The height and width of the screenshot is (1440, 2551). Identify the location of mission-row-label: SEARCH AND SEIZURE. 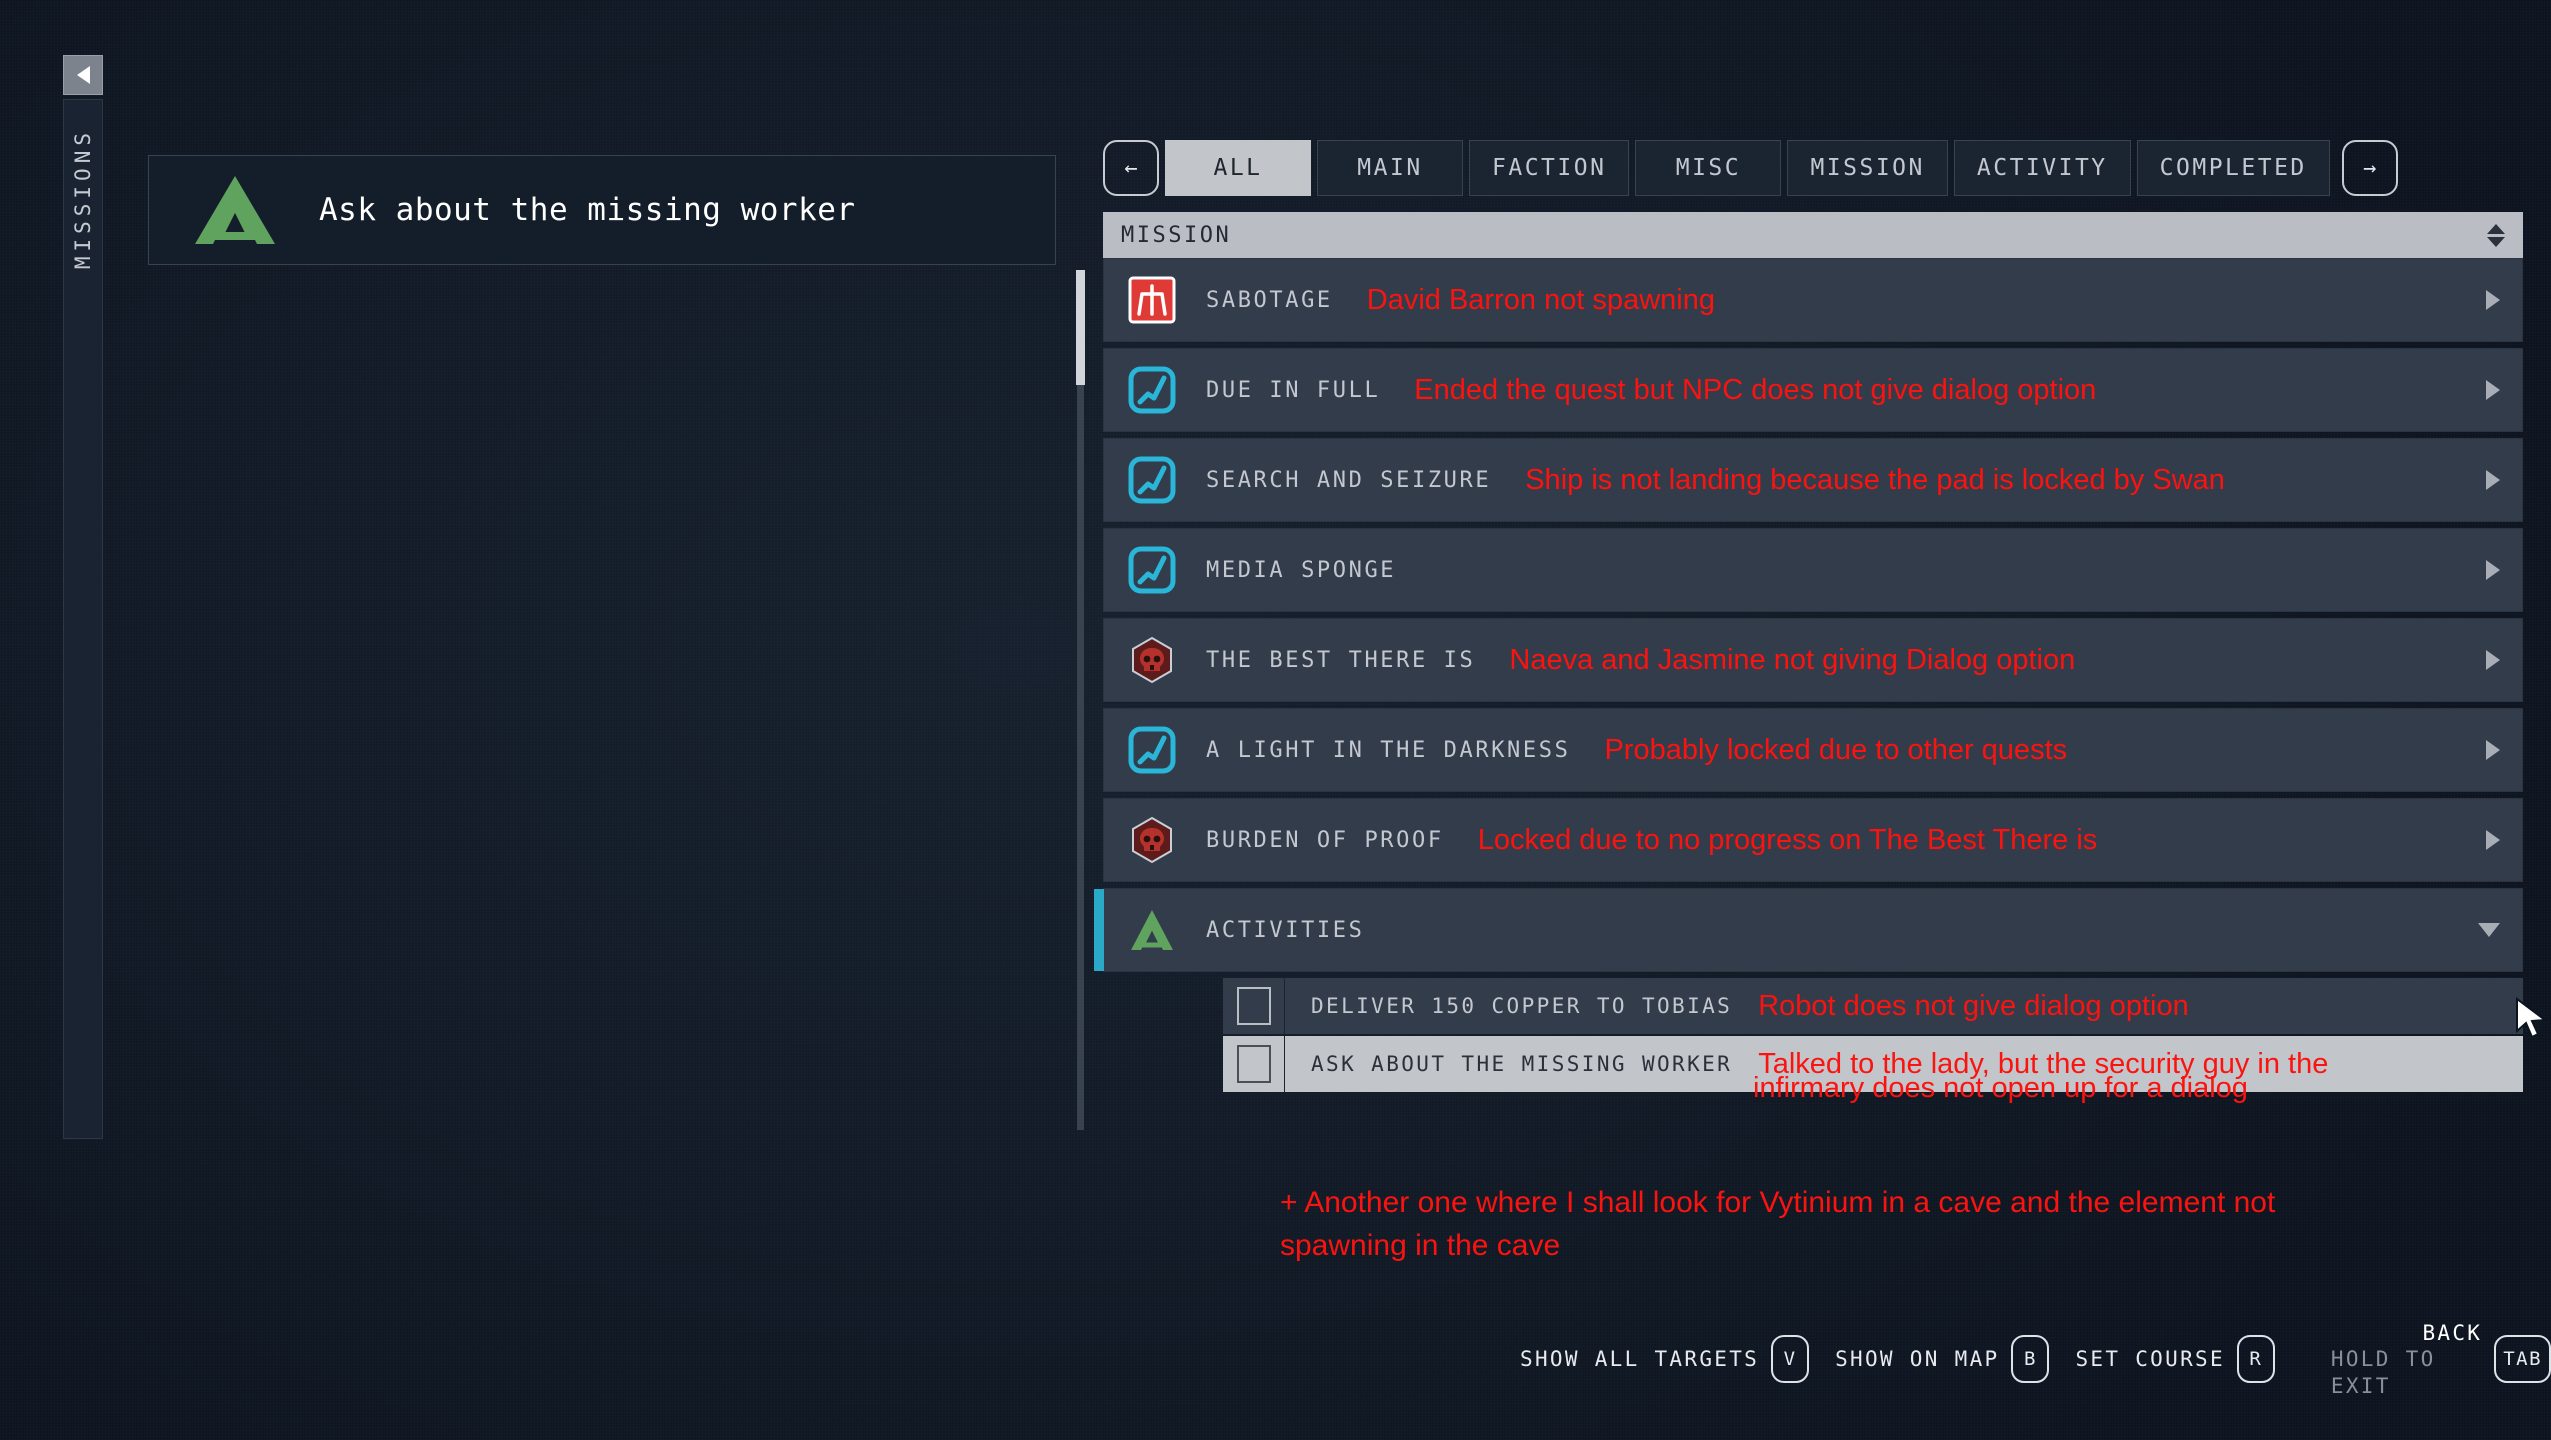
(1349, 480).